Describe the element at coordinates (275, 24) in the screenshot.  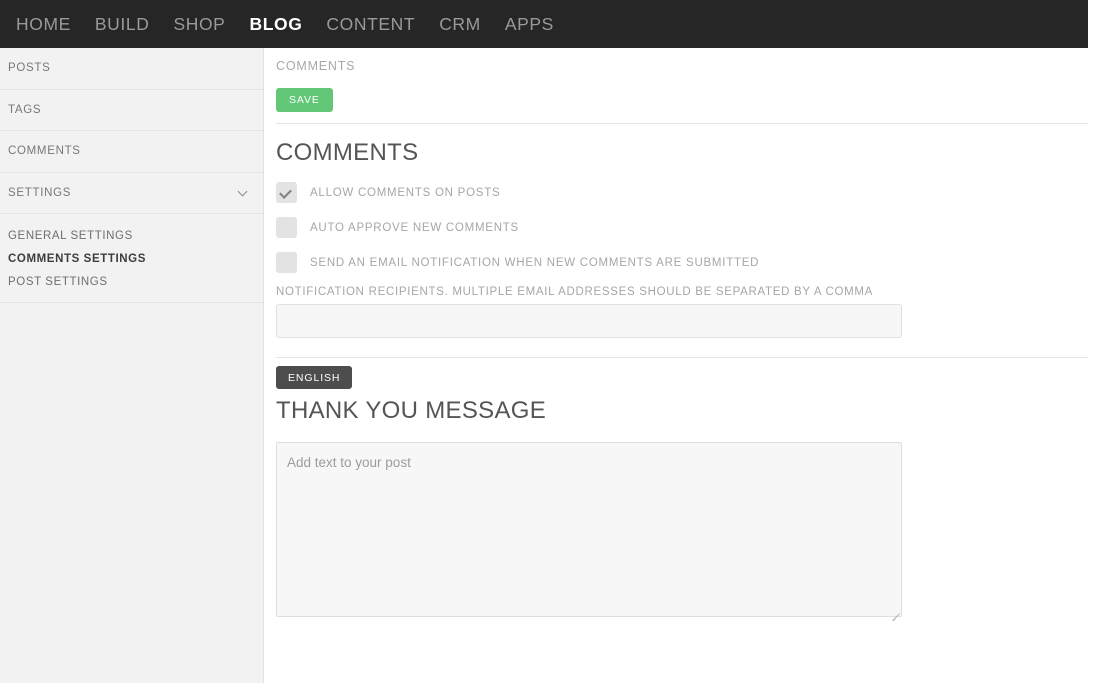
I see `topnav-item-blog: BLOG` at that location.